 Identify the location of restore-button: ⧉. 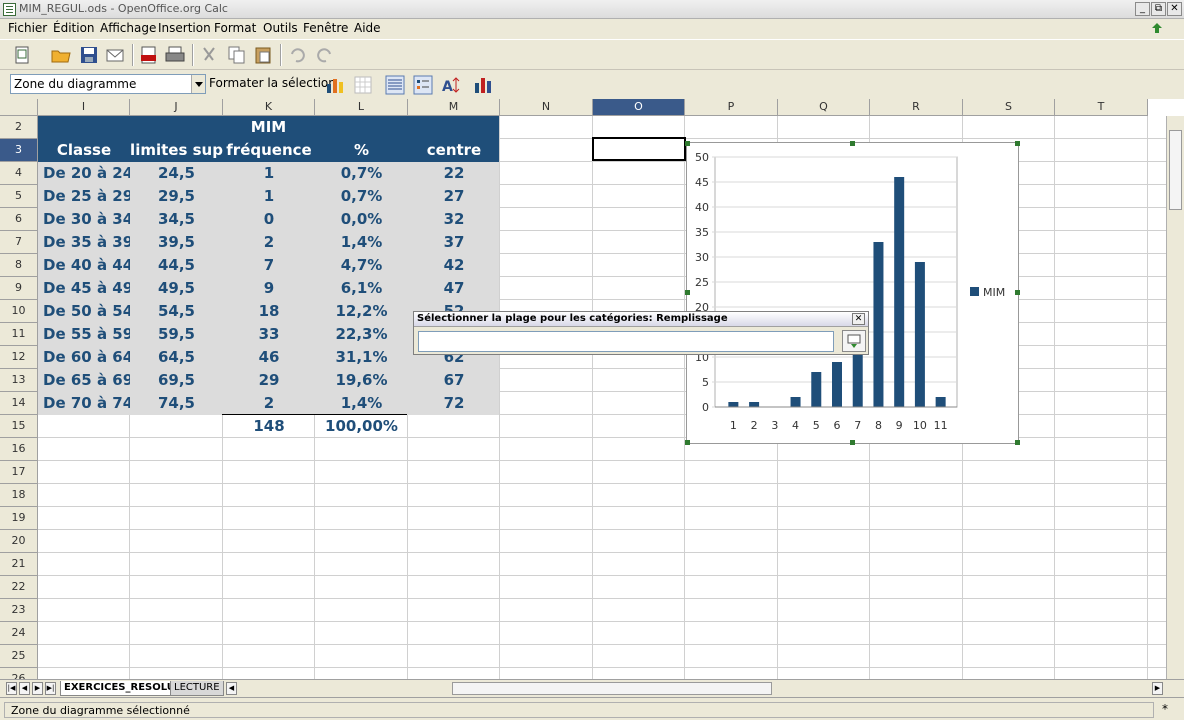
(1158, 9).